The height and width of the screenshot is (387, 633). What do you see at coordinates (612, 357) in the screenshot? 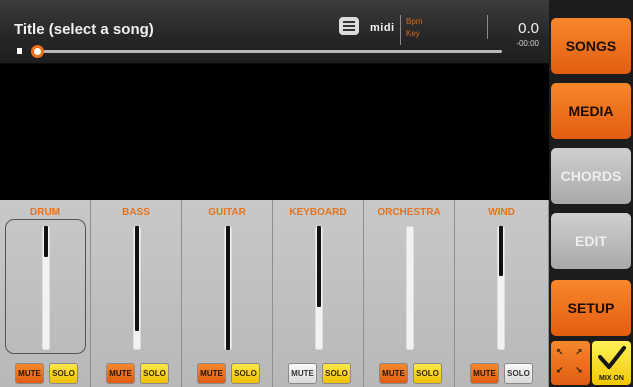
I see `check-icon` at bounding box center [612, 357].